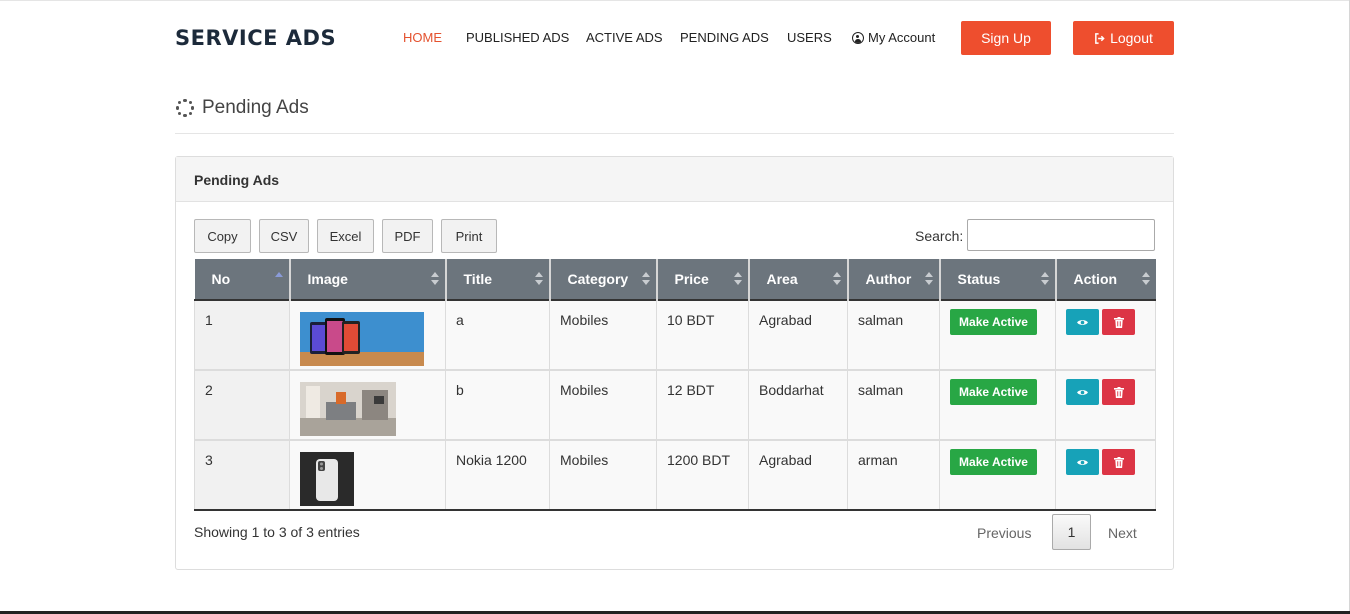  What do you see at coordinates (185, 108) in the screenshot?
I see `spinner-icon` at bounding box center [185, 108].